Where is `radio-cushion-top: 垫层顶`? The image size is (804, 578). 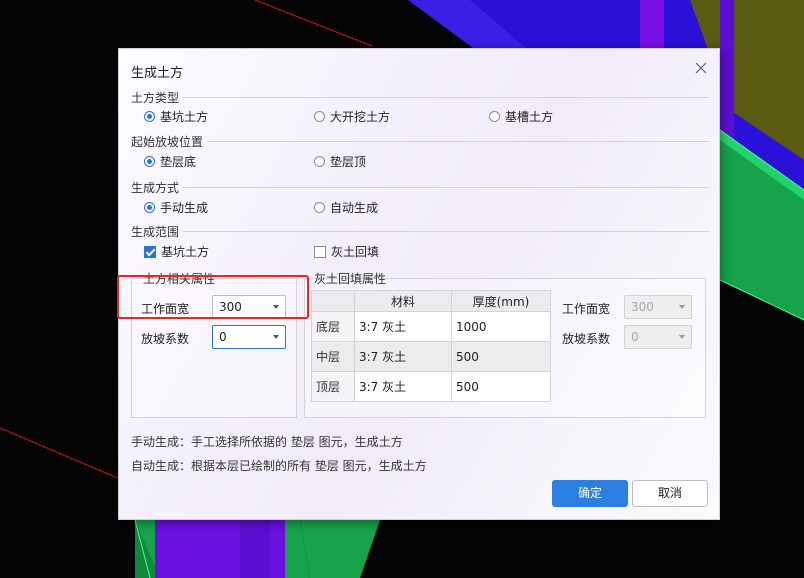 radio-cushion-top: 垫层顶 is located at coordinates (340, 161).